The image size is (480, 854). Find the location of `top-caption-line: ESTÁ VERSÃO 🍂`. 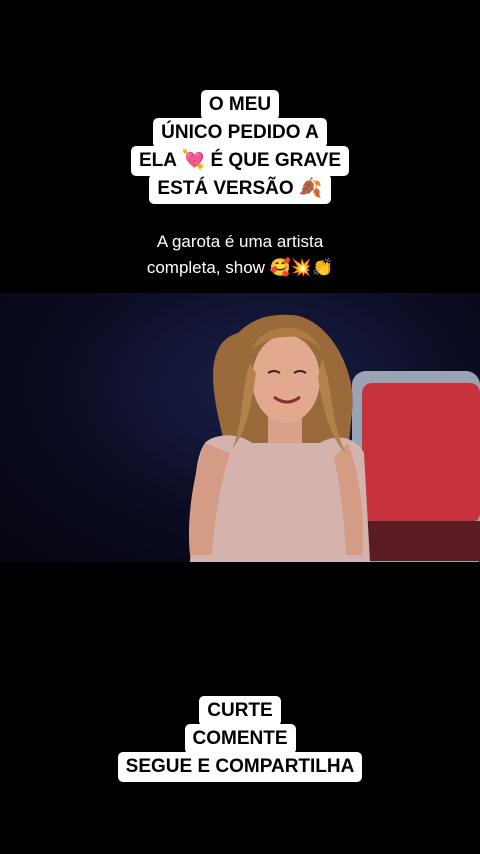

top-caption-line: ESTÁ VERSÃO 🍂 is located at coordinates (240, 189).